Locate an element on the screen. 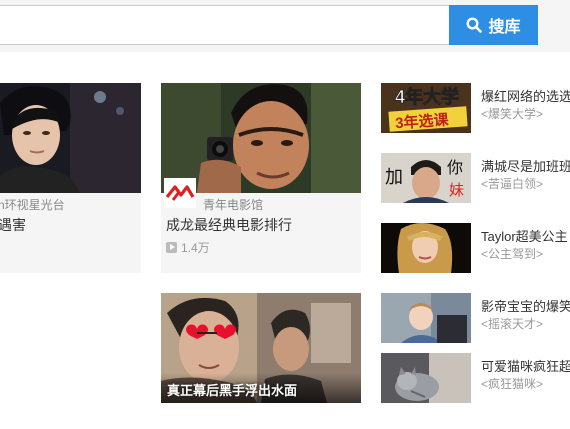 This screenshot has height=429, width=570. video-views: 1.4万 is located at coordinates (188, 247).